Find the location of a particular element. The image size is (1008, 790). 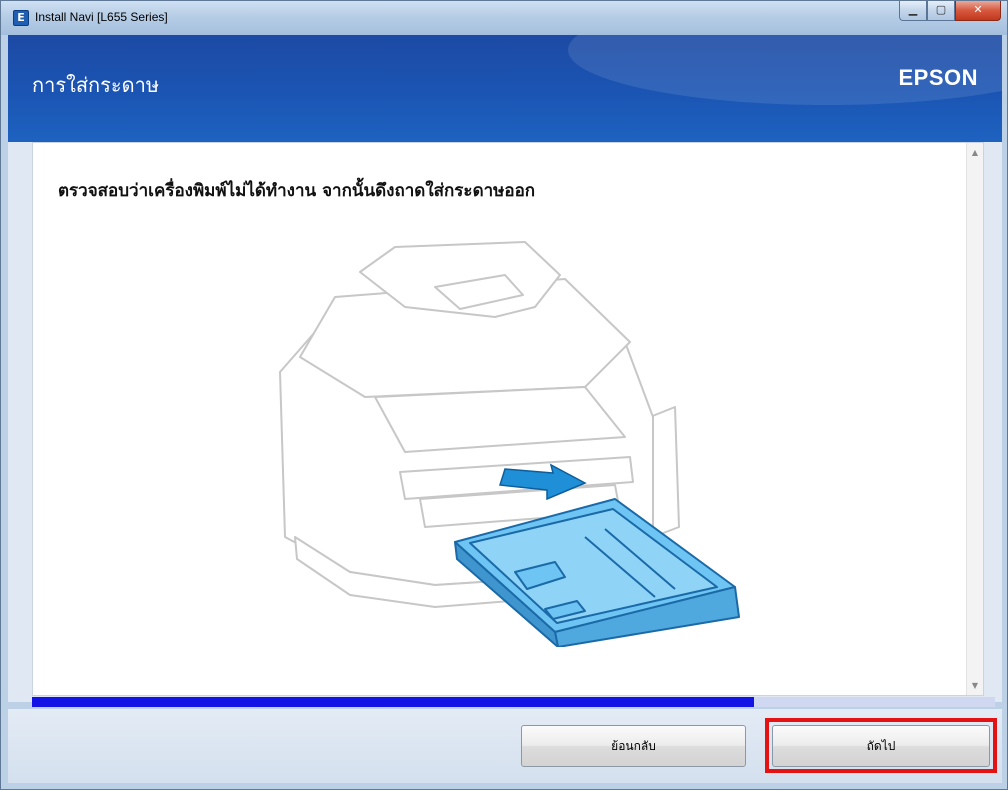

minimize-icon: ▁ is located at coordinates (913, 9).